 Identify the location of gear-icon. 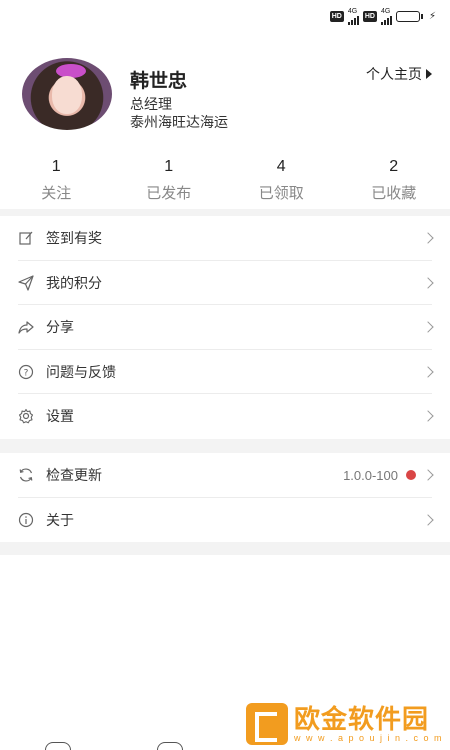
(26, 416).